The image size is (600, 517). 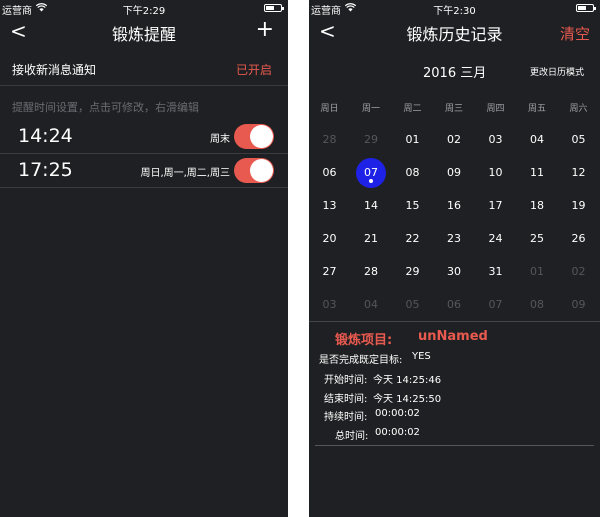 What do you see at coordinates (454, 272) in the screenshot?
I see `calendar-day: 30` at bounding box center [454, 272].